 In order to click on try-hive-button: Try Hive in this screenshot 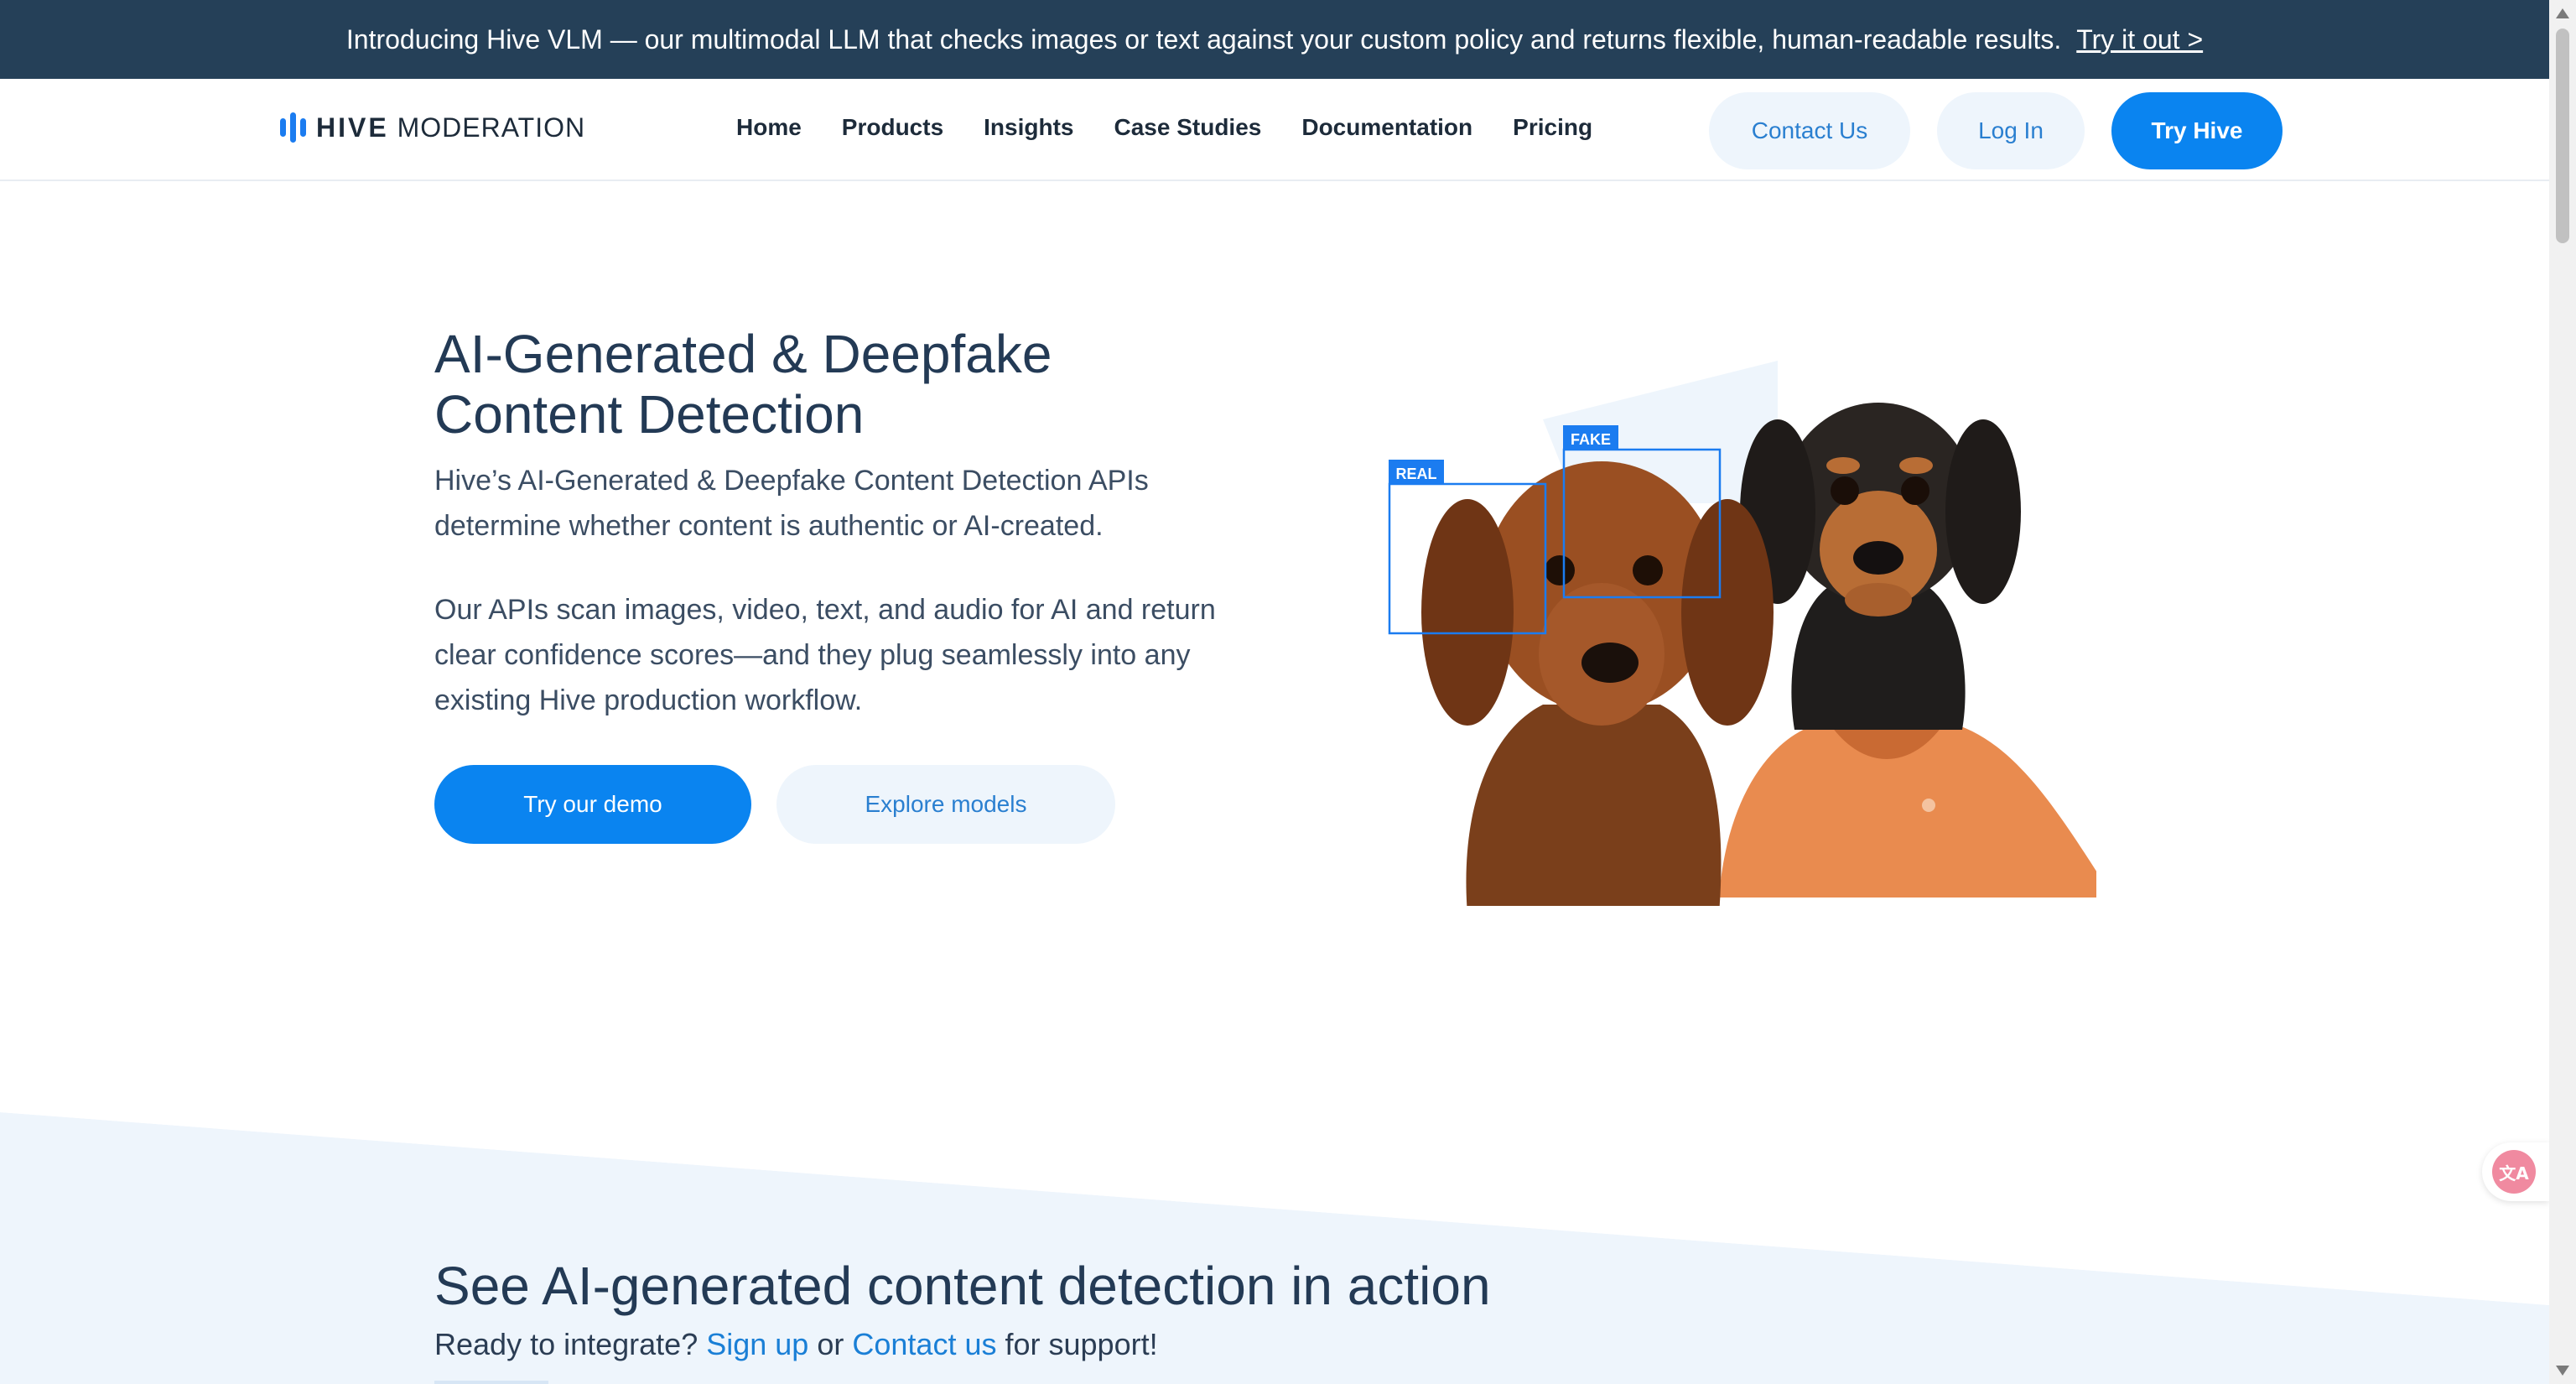, I will do `click(2197, 130)`.